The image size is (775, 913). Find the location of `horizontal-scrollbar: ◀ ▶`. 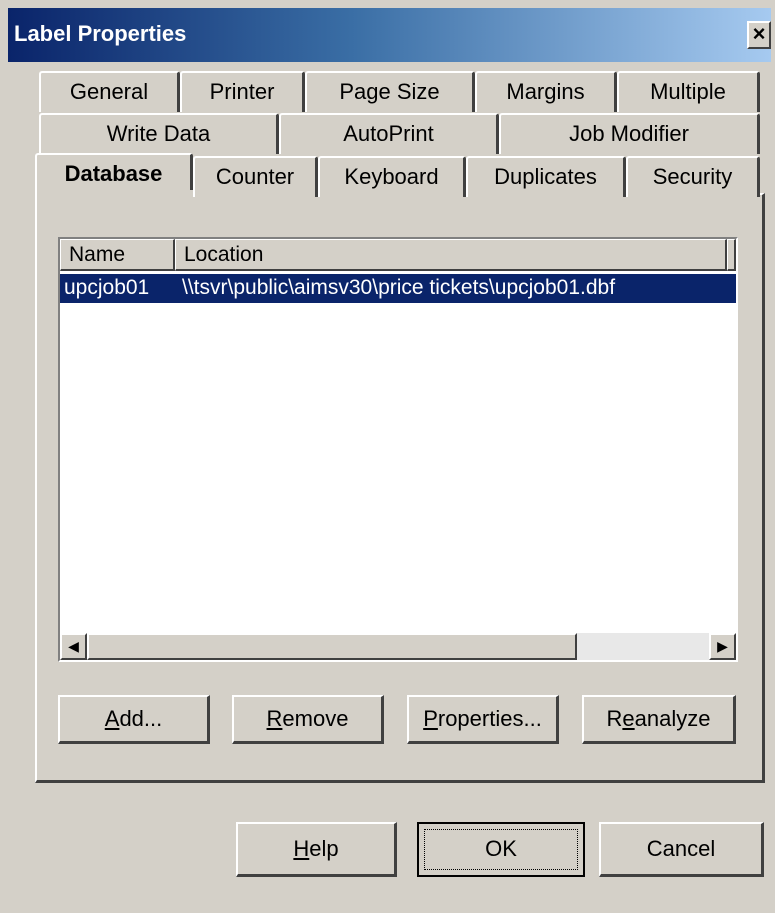

horizontal-scrollbar: ◀ ▶ is located at coordinates (398, 646).